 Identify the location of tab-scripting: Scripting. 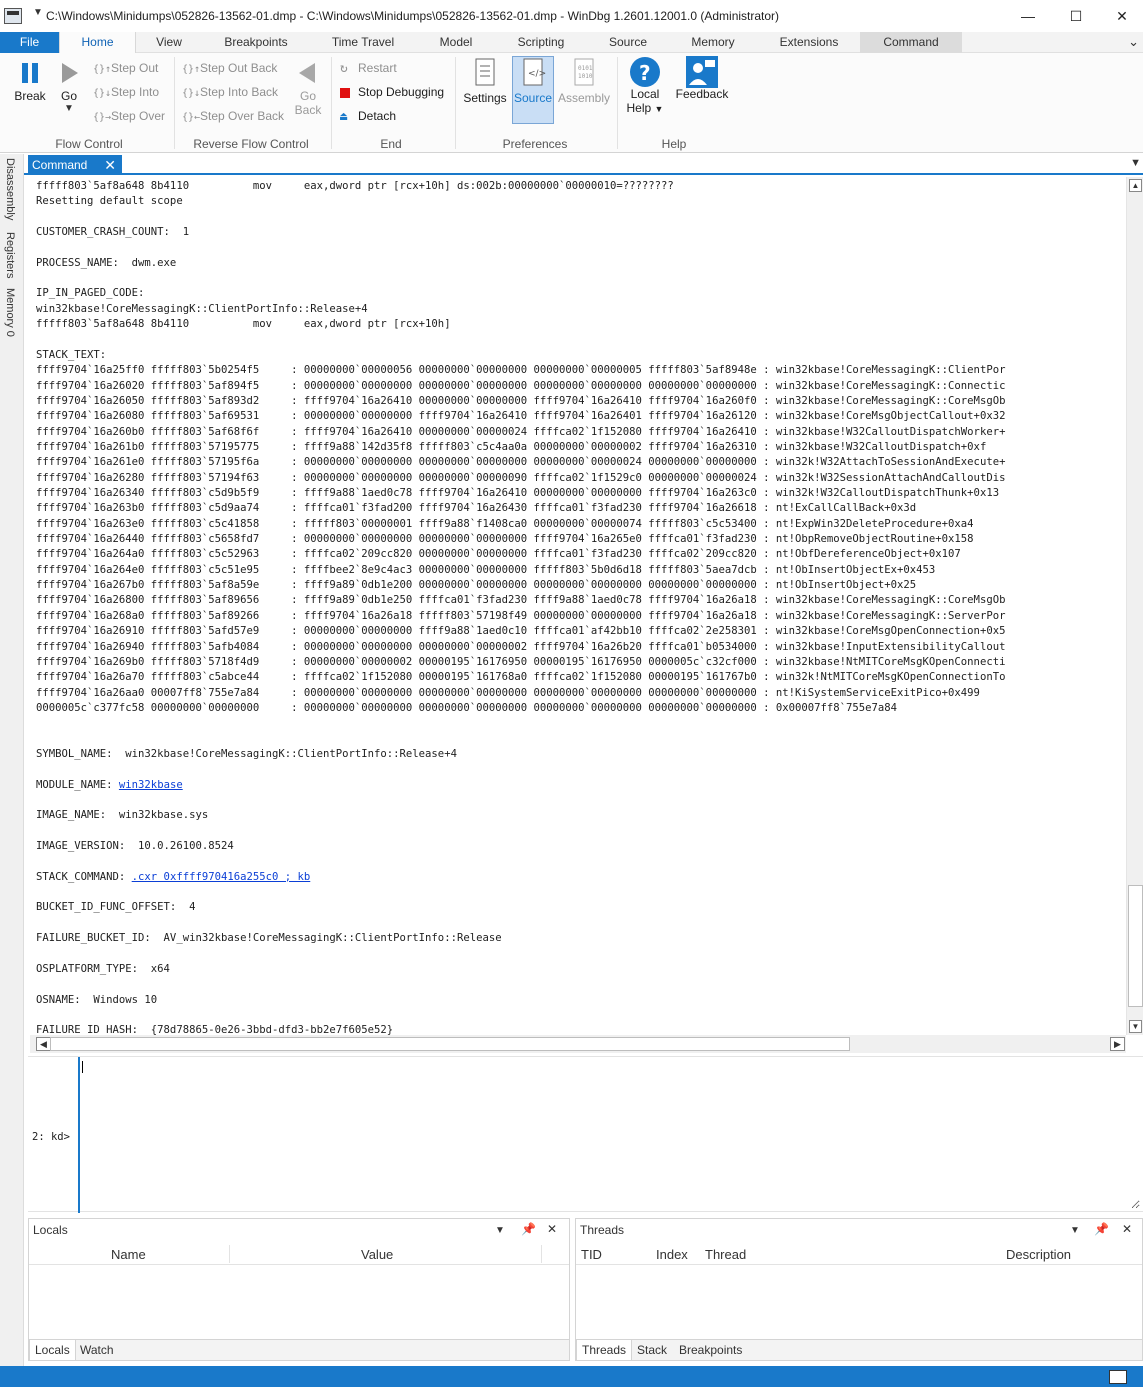
(541, 42).